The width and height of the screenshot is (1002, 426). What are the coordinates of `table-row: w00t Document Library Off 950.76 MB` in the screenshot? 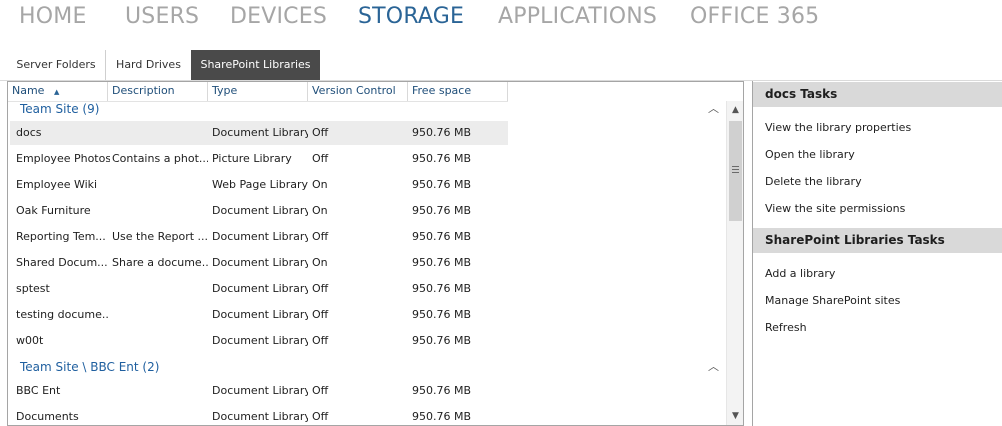 It's located at (259, 341).